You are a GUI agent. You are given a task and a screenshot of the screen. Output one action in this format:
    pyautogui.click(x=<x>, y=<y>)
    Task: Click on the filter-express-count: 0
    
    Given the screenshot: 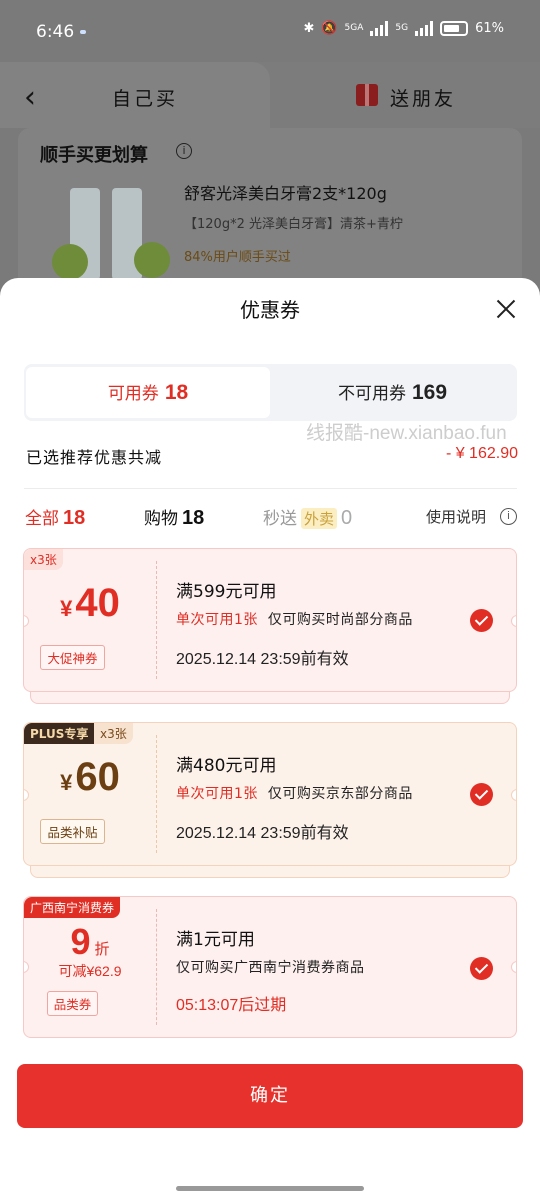 What is the action you would take?
    pyautogui.click(x=347, y=518)
    